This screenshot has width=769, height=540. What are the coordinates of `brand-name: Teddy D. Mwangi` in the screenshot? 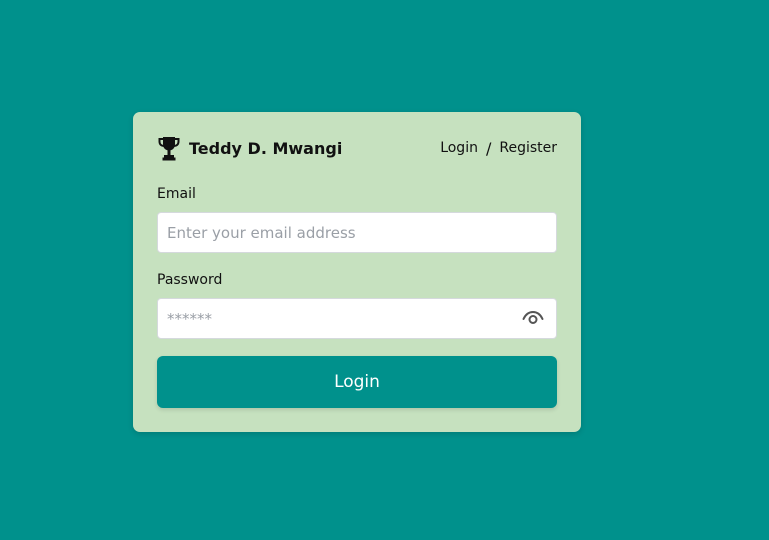 It's located at (266, 148).